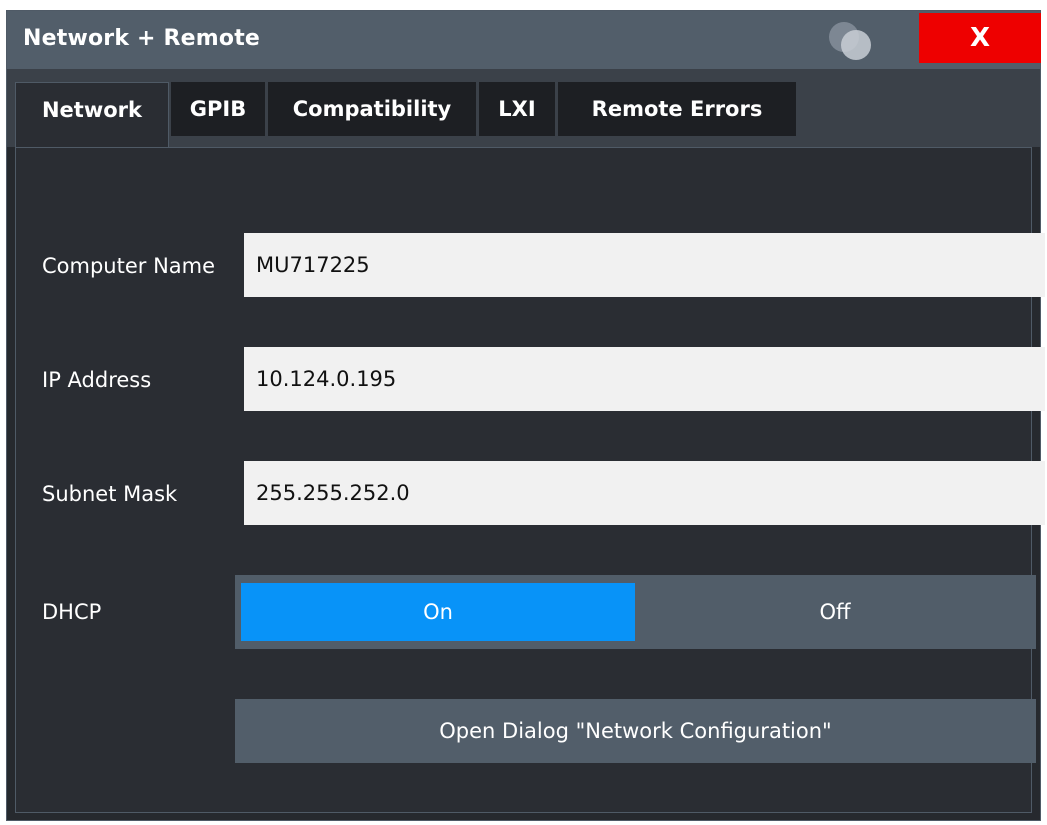 The width and height of the screenshot is (1047, 825). I want to click on subnet-mask-label: Subnet Mask, so click(110, 494).